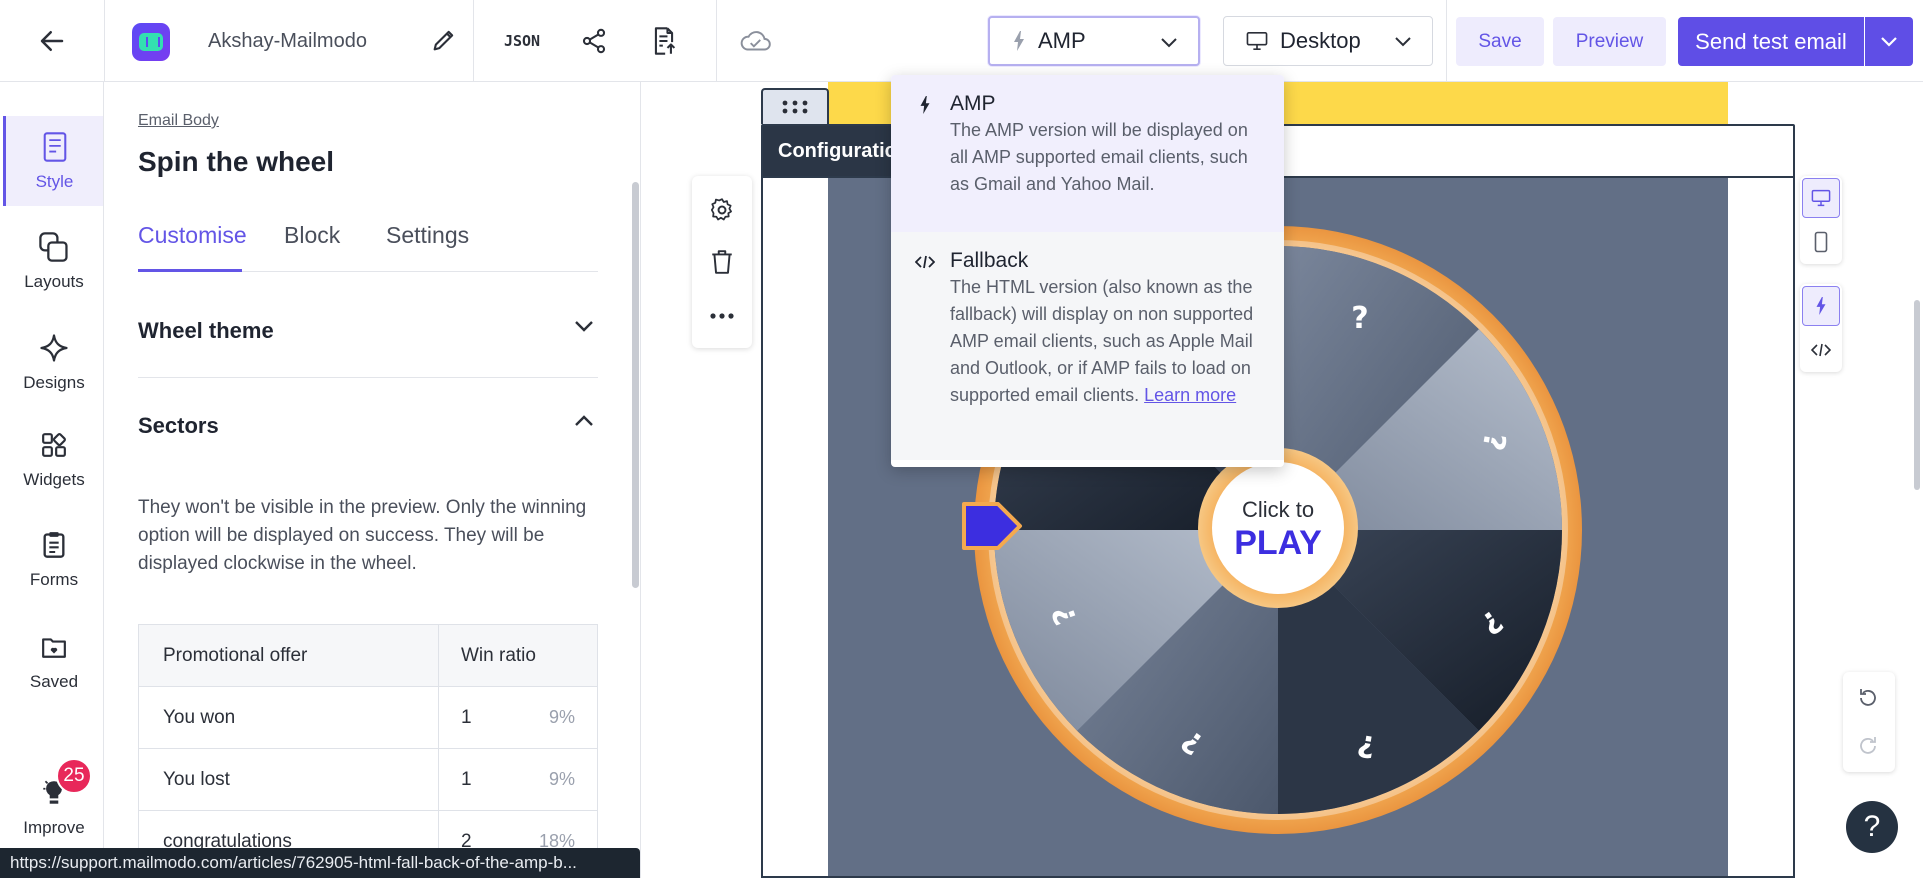 The width and height of the screenshot is (1923, 878). What do you see at coordinates (368, 247) in the screenshot?
I see `panel-tabs: Customise Block Settings` at bounding box center [368, 247].